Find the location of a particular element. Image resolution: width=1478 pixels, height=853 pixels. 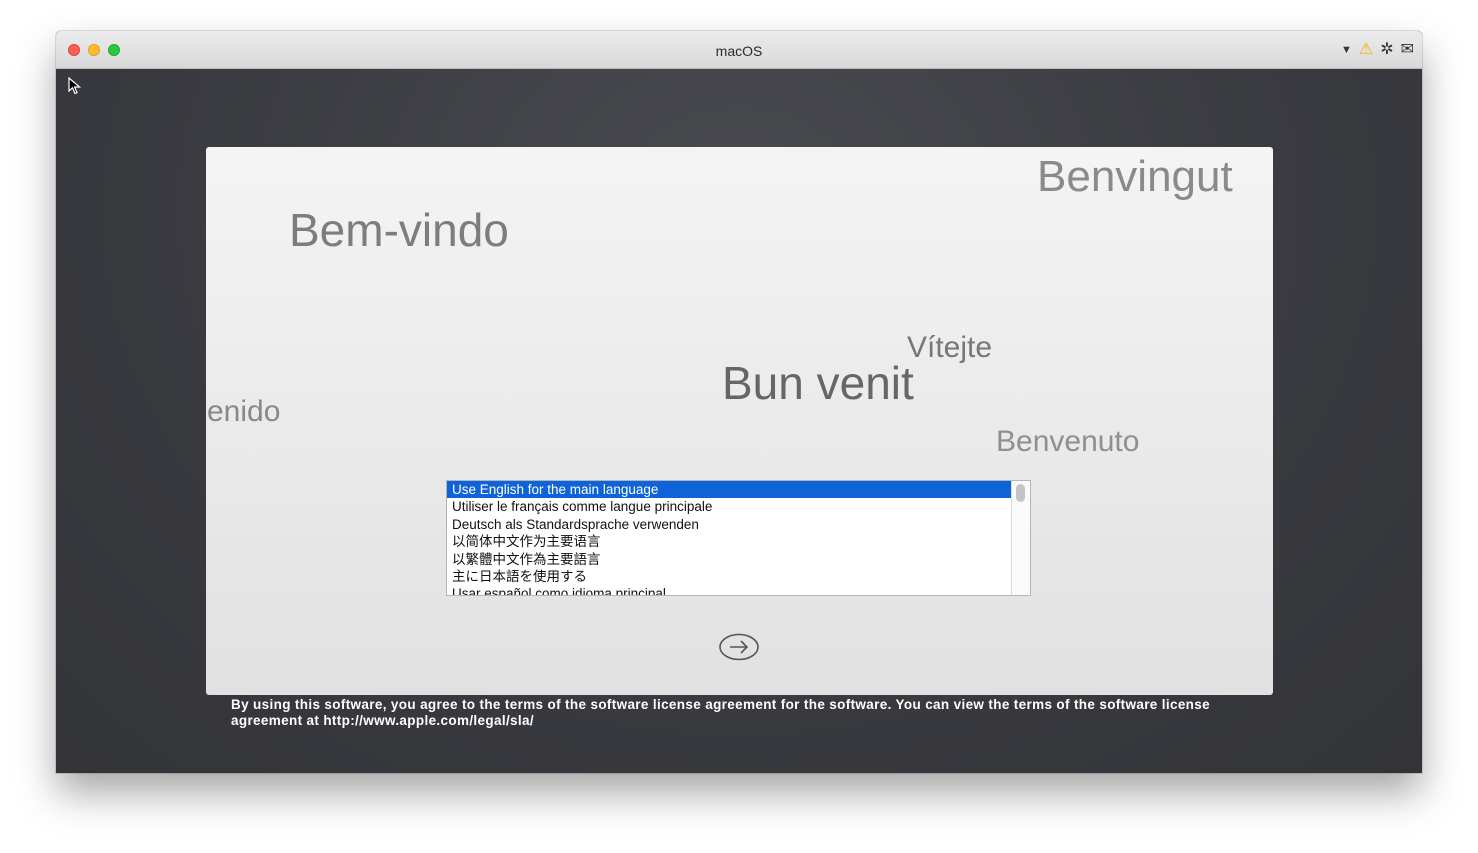

window-title: macOS is located at coordinates (739, 51).